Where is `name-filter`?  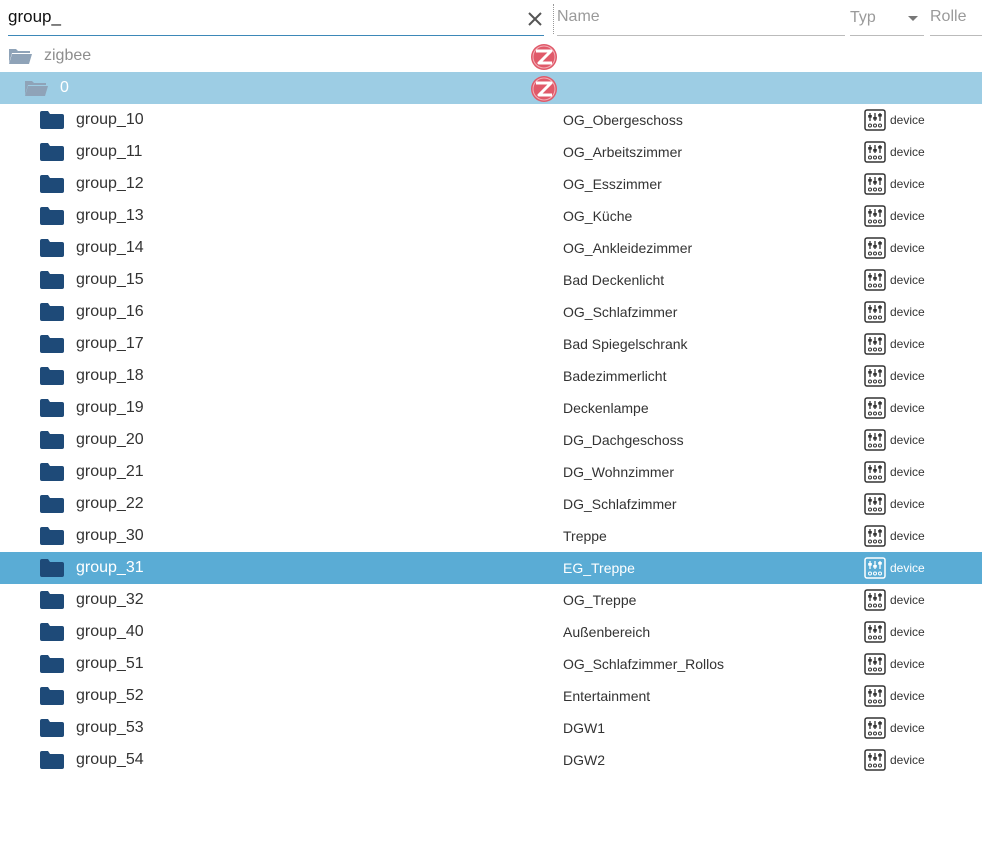
name-filter is located at coordinates (701, 19).